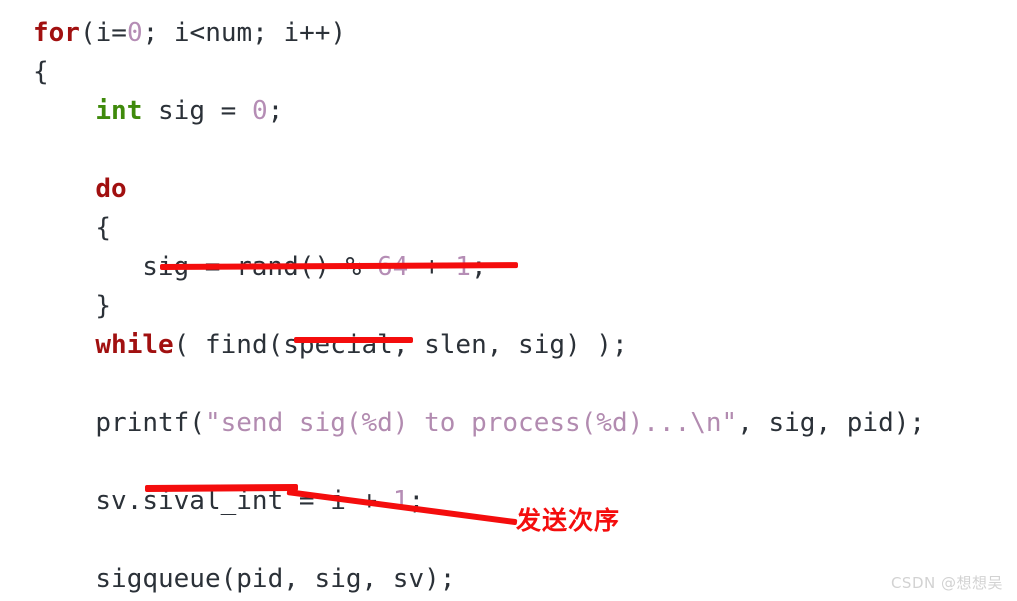 The image size is (1017, 601). What do you see at coordinates (259, 267) in the screenshot?
I see `code-token-plain: sig = rand() %` at bounding box center [259, 267].